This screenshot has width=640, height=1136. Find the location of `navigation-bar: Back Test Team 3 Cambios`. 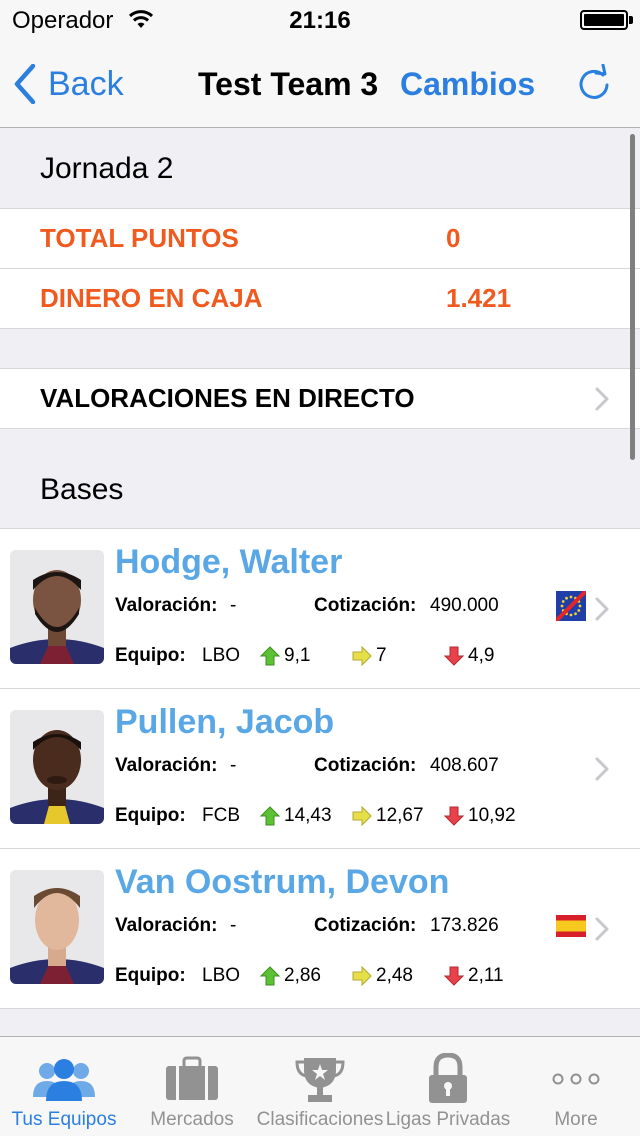

navigation-bar: Back Test Team 3 Cambios is located at coordinates (320, 84).